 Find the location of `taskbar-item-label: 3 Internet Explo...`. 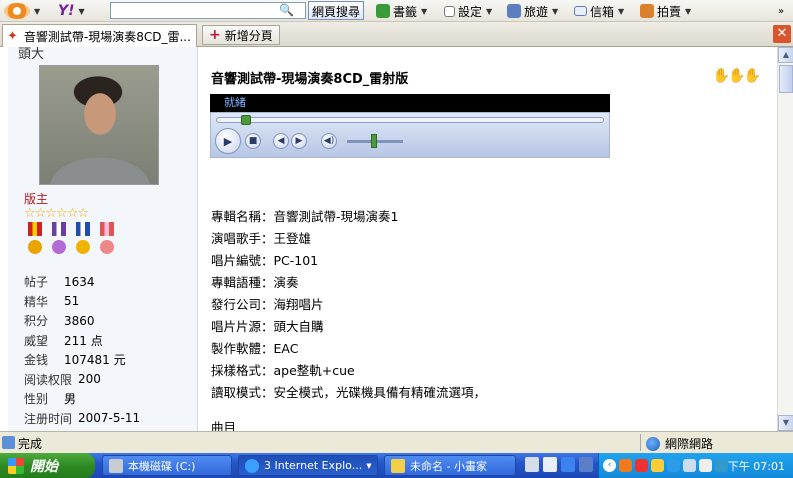

taskbar-item-label: 3 Internet Explo... is located at coordinates (313, 465).